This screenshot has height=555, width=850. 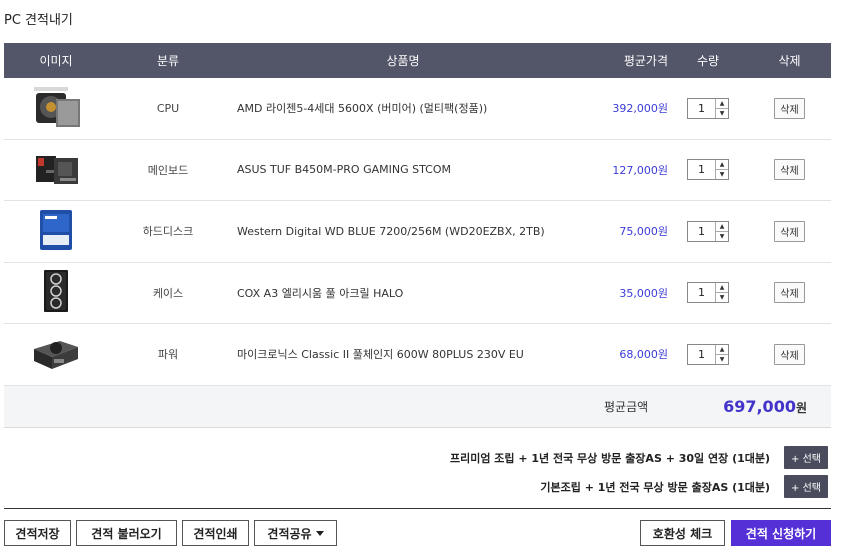 I want to click on hdd-icon, so click(x=56, y=230).